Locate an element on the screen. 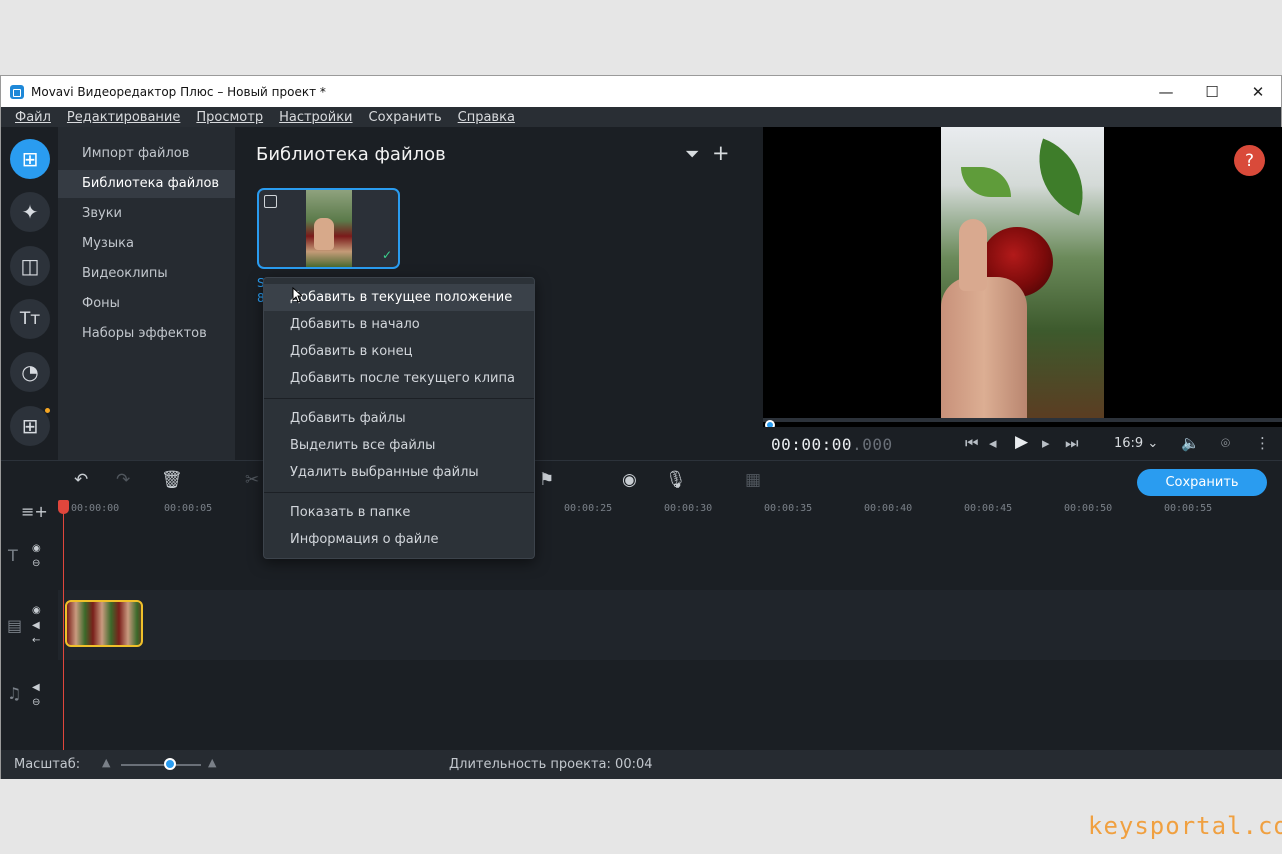 This screenshot has width=1282, height=854. ruler-tick-label: 00:00:50 is located at coordinates (1088, 508).